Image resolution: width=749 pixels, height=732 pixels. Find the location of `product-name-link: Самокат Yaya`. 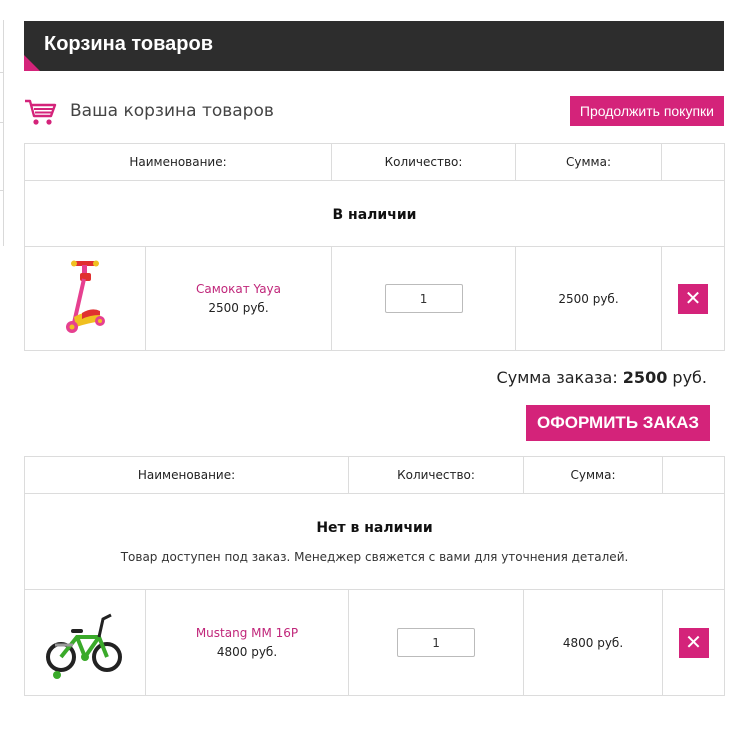

product-name-link: Самокат Yaya is located at coordinates (238, 289).